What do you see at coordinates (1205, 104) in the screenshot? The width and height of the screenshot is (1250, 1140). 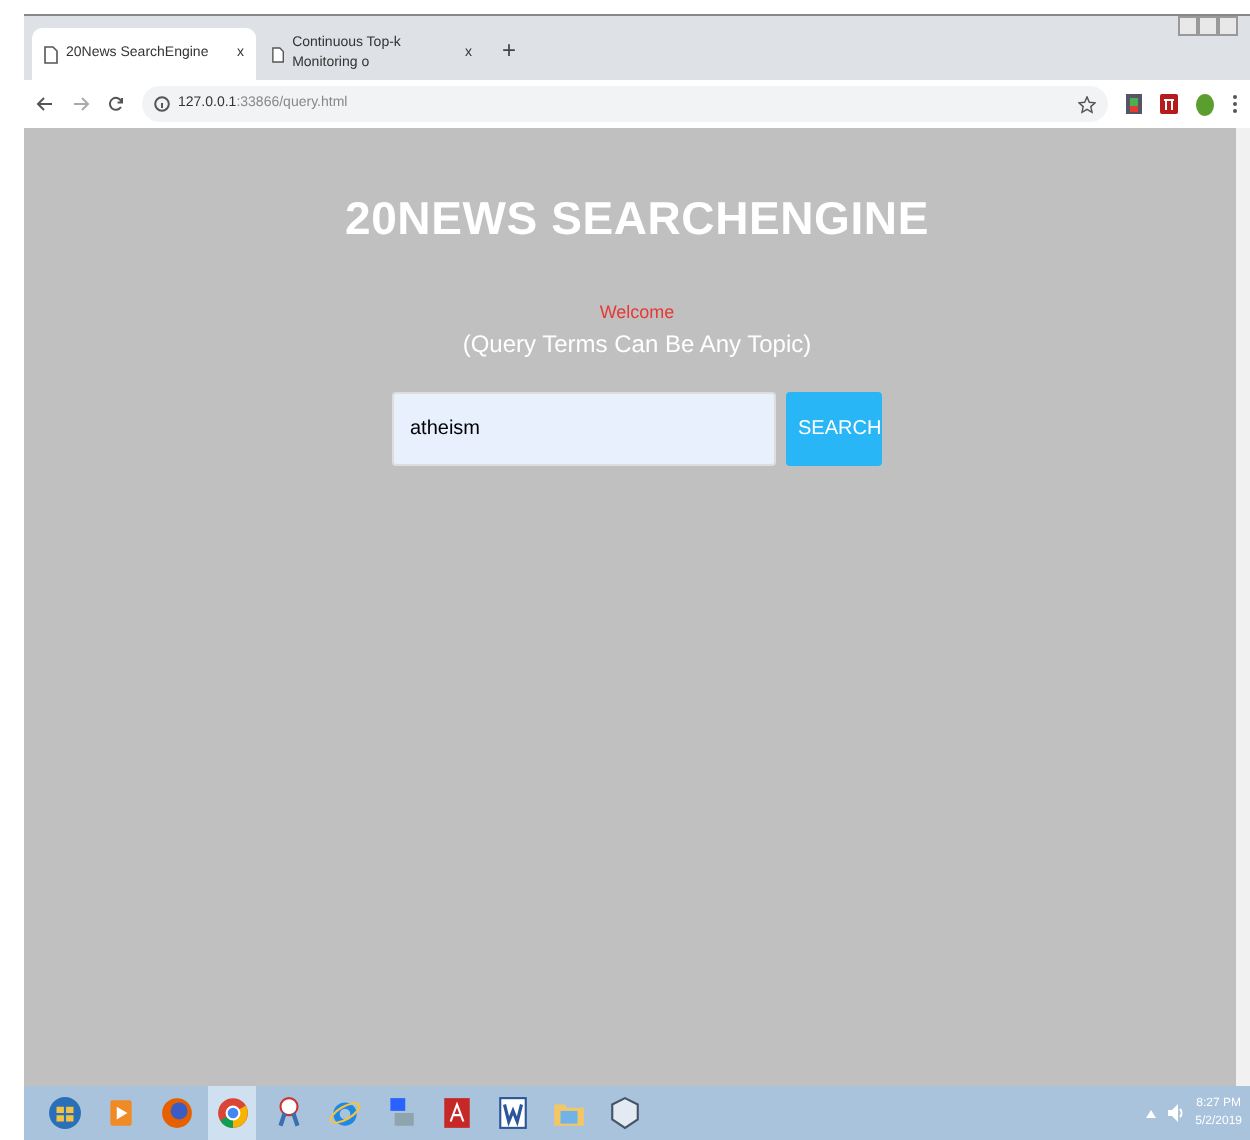 I see `profile-avatar` at bounding box center [1205, 104].